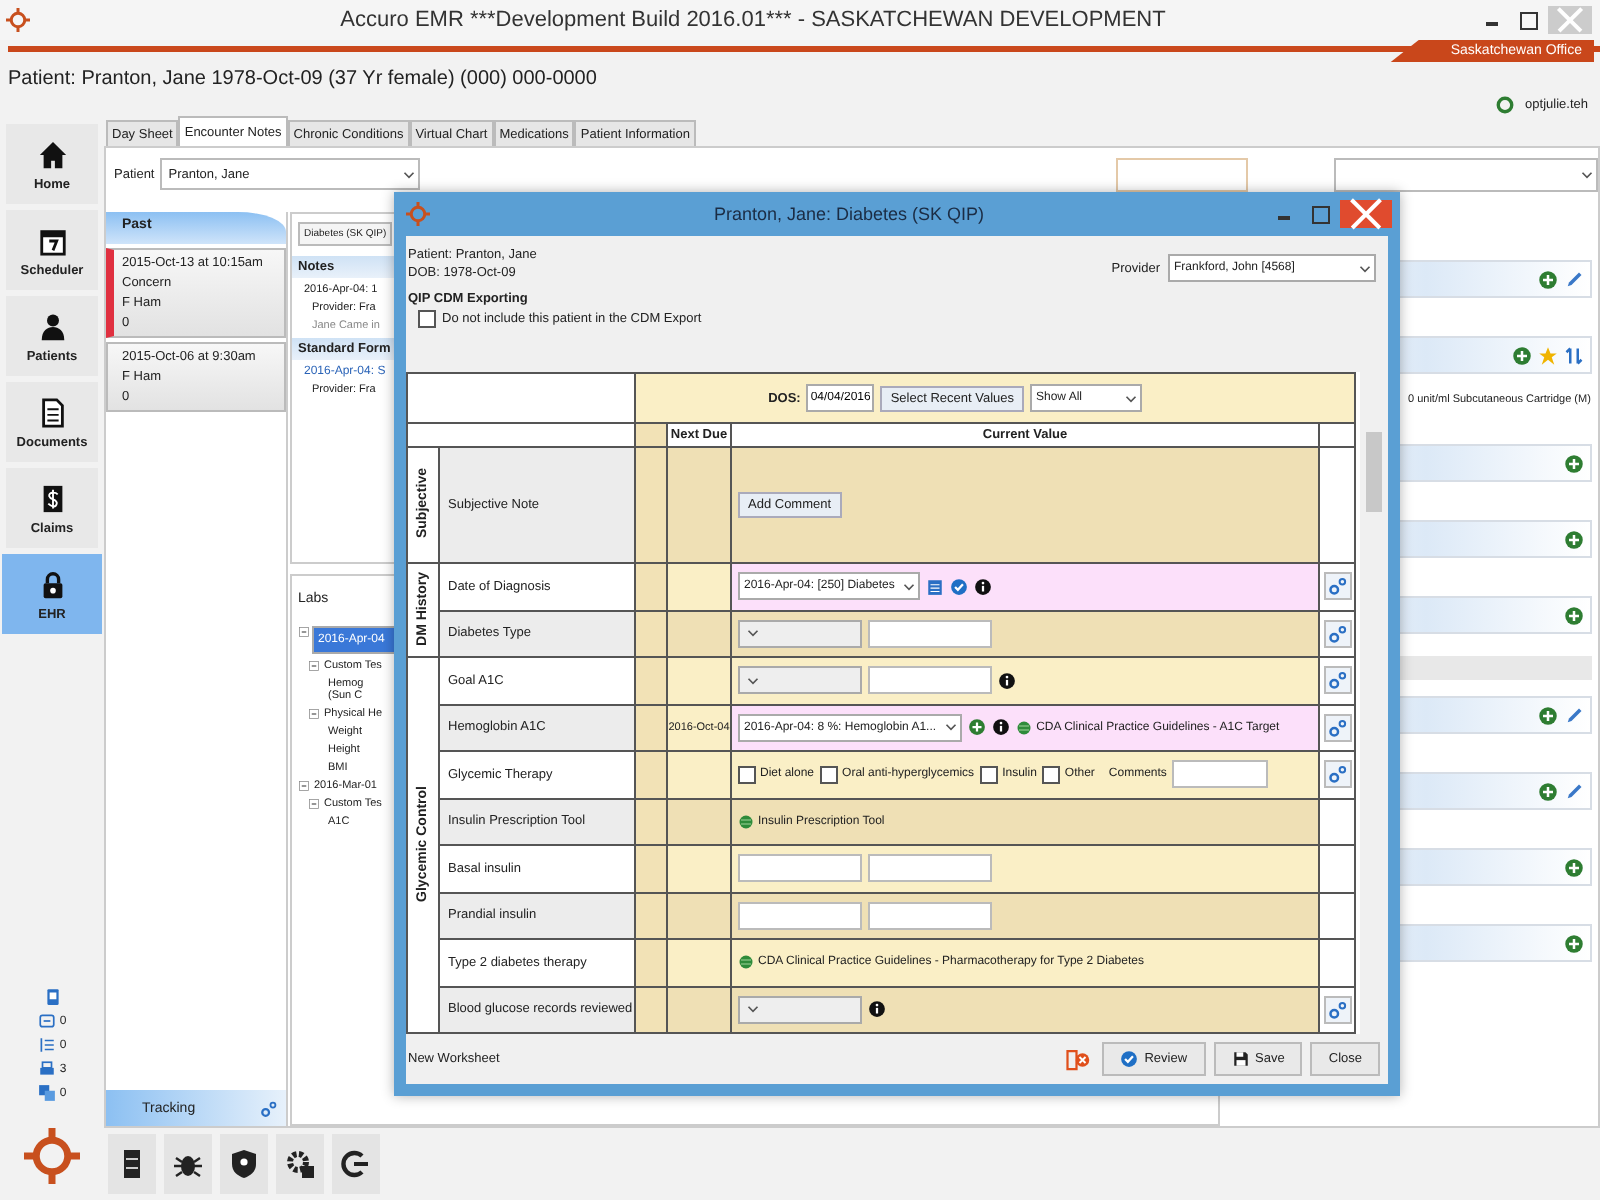  What do you see at coordinates (1548, 355) in the screenshot?
I see `star-icon` at bounding box center [1548, 355].